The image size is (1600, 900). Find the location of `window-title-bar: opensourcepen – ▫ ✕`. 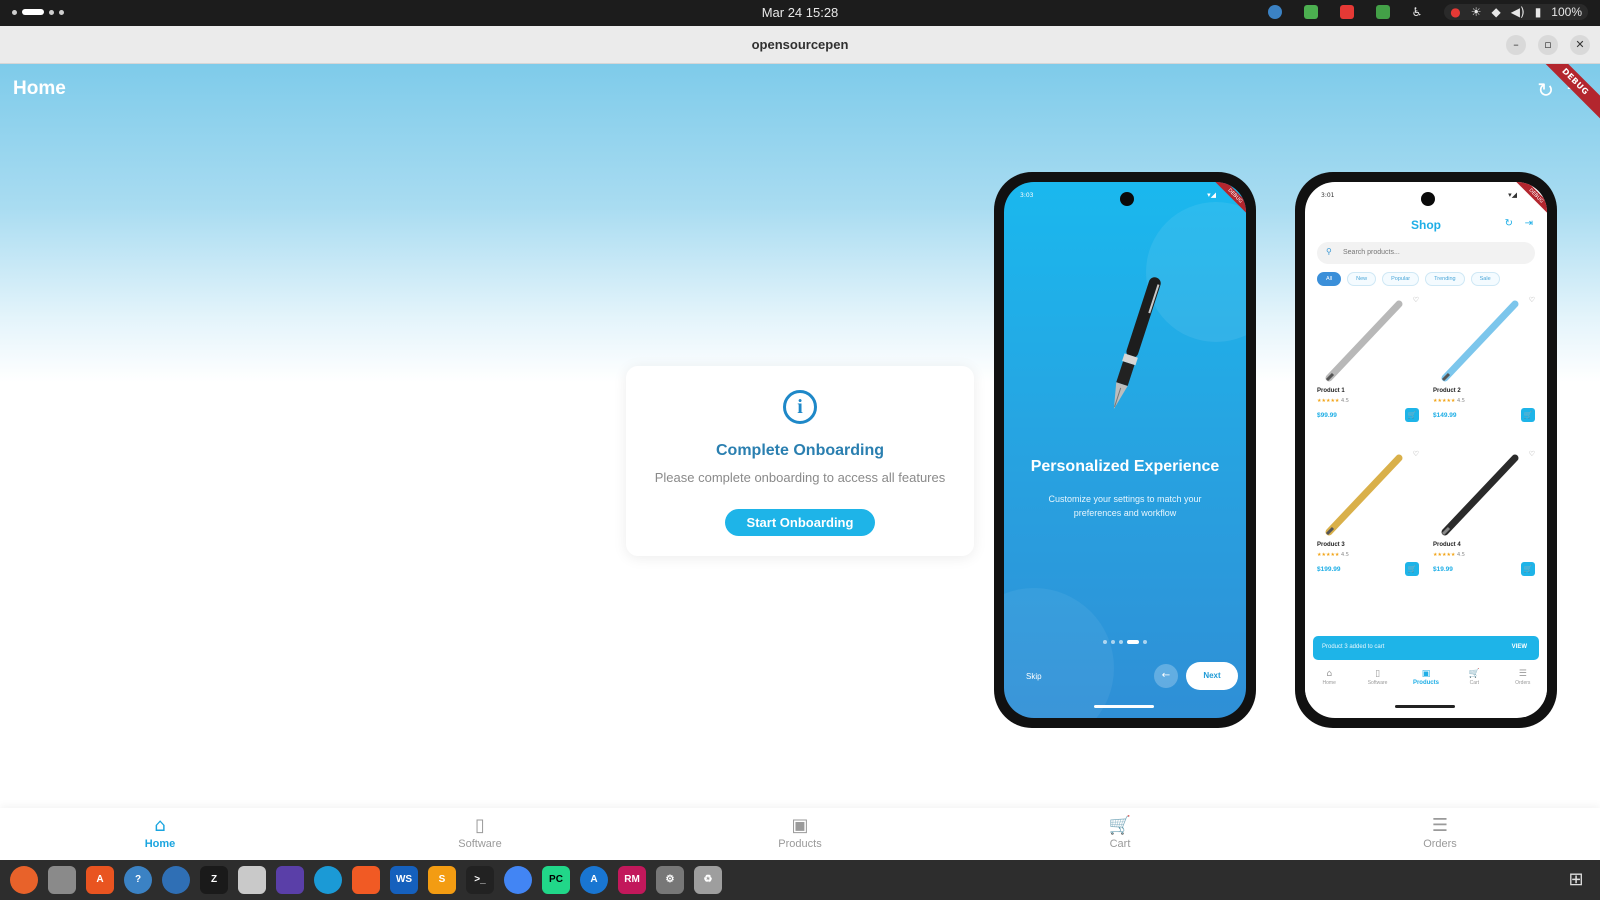

window-title-bar: opensourcepen – ▫ ✕ is located at coordinates (800, 45).